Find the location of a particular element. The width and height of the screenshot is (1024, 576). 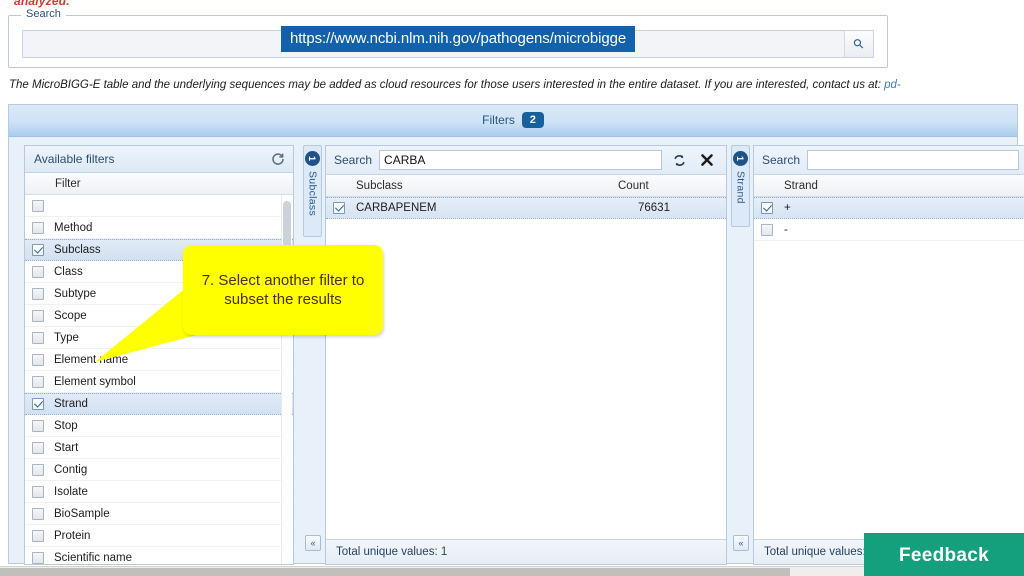

available-filters-column-header: Filter is located at coordinates (159, 184).